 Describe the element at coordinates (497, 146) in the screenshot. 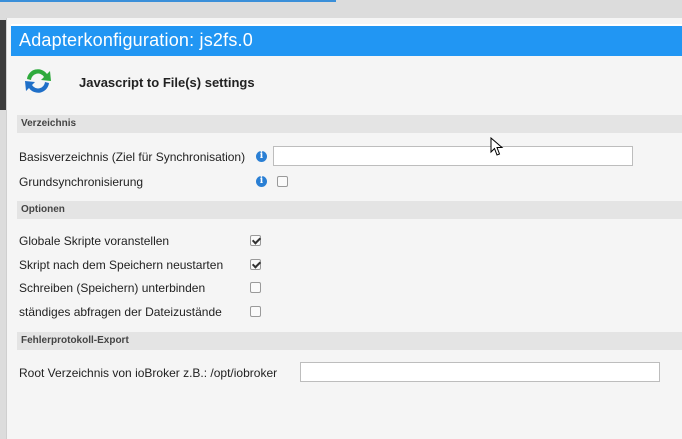

I see `mouse-cursor-icon` at that location.